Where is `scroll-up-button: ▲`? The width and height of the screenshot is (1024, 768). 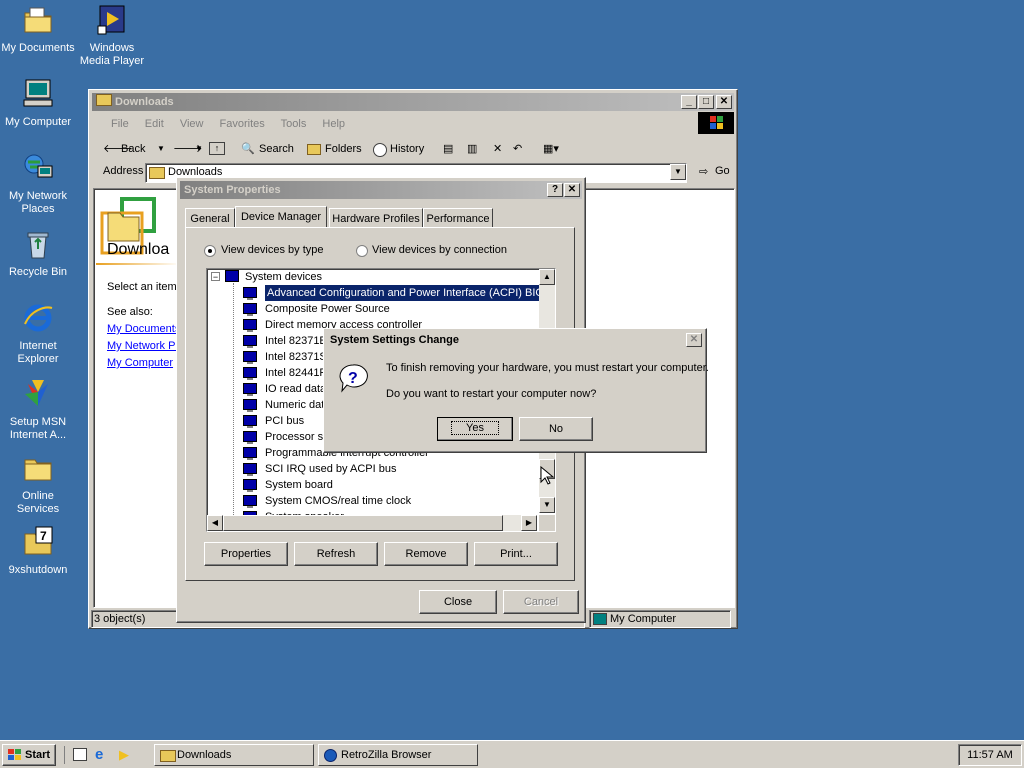 scroll-up-button: ▲ is located at coordinates (547, 277).